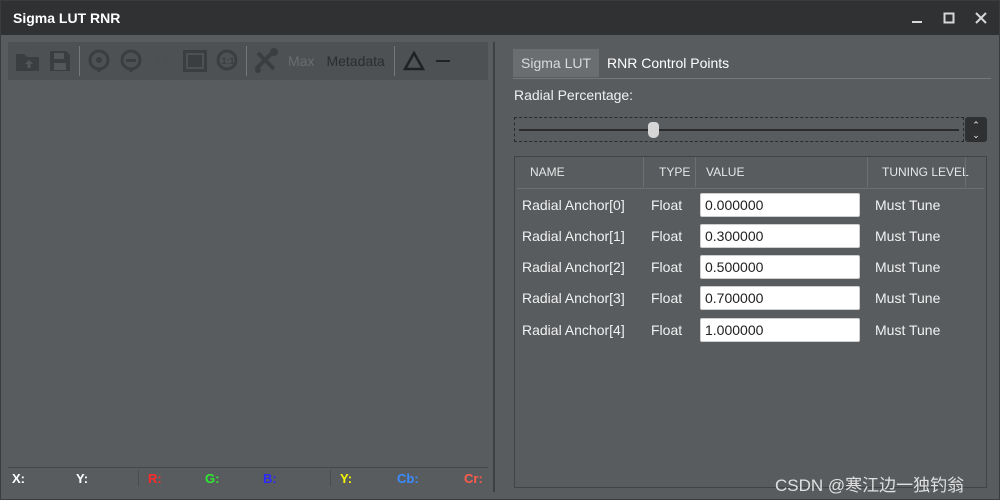  What do you see at coordinates (750, 172) in the screenshot?
I see `table-header: NAME TYPE VALUE TUNING LEVEL` at bounding box center [750, 172].